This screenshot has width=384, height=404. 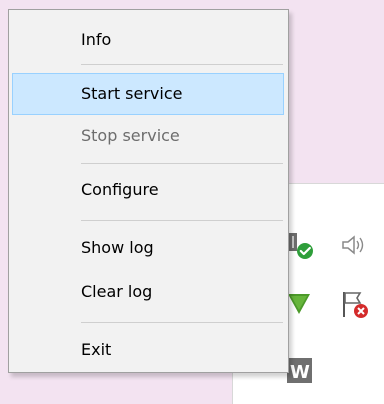 I want to click on menu-item-label: Clear log, so click(x=117, y=291).